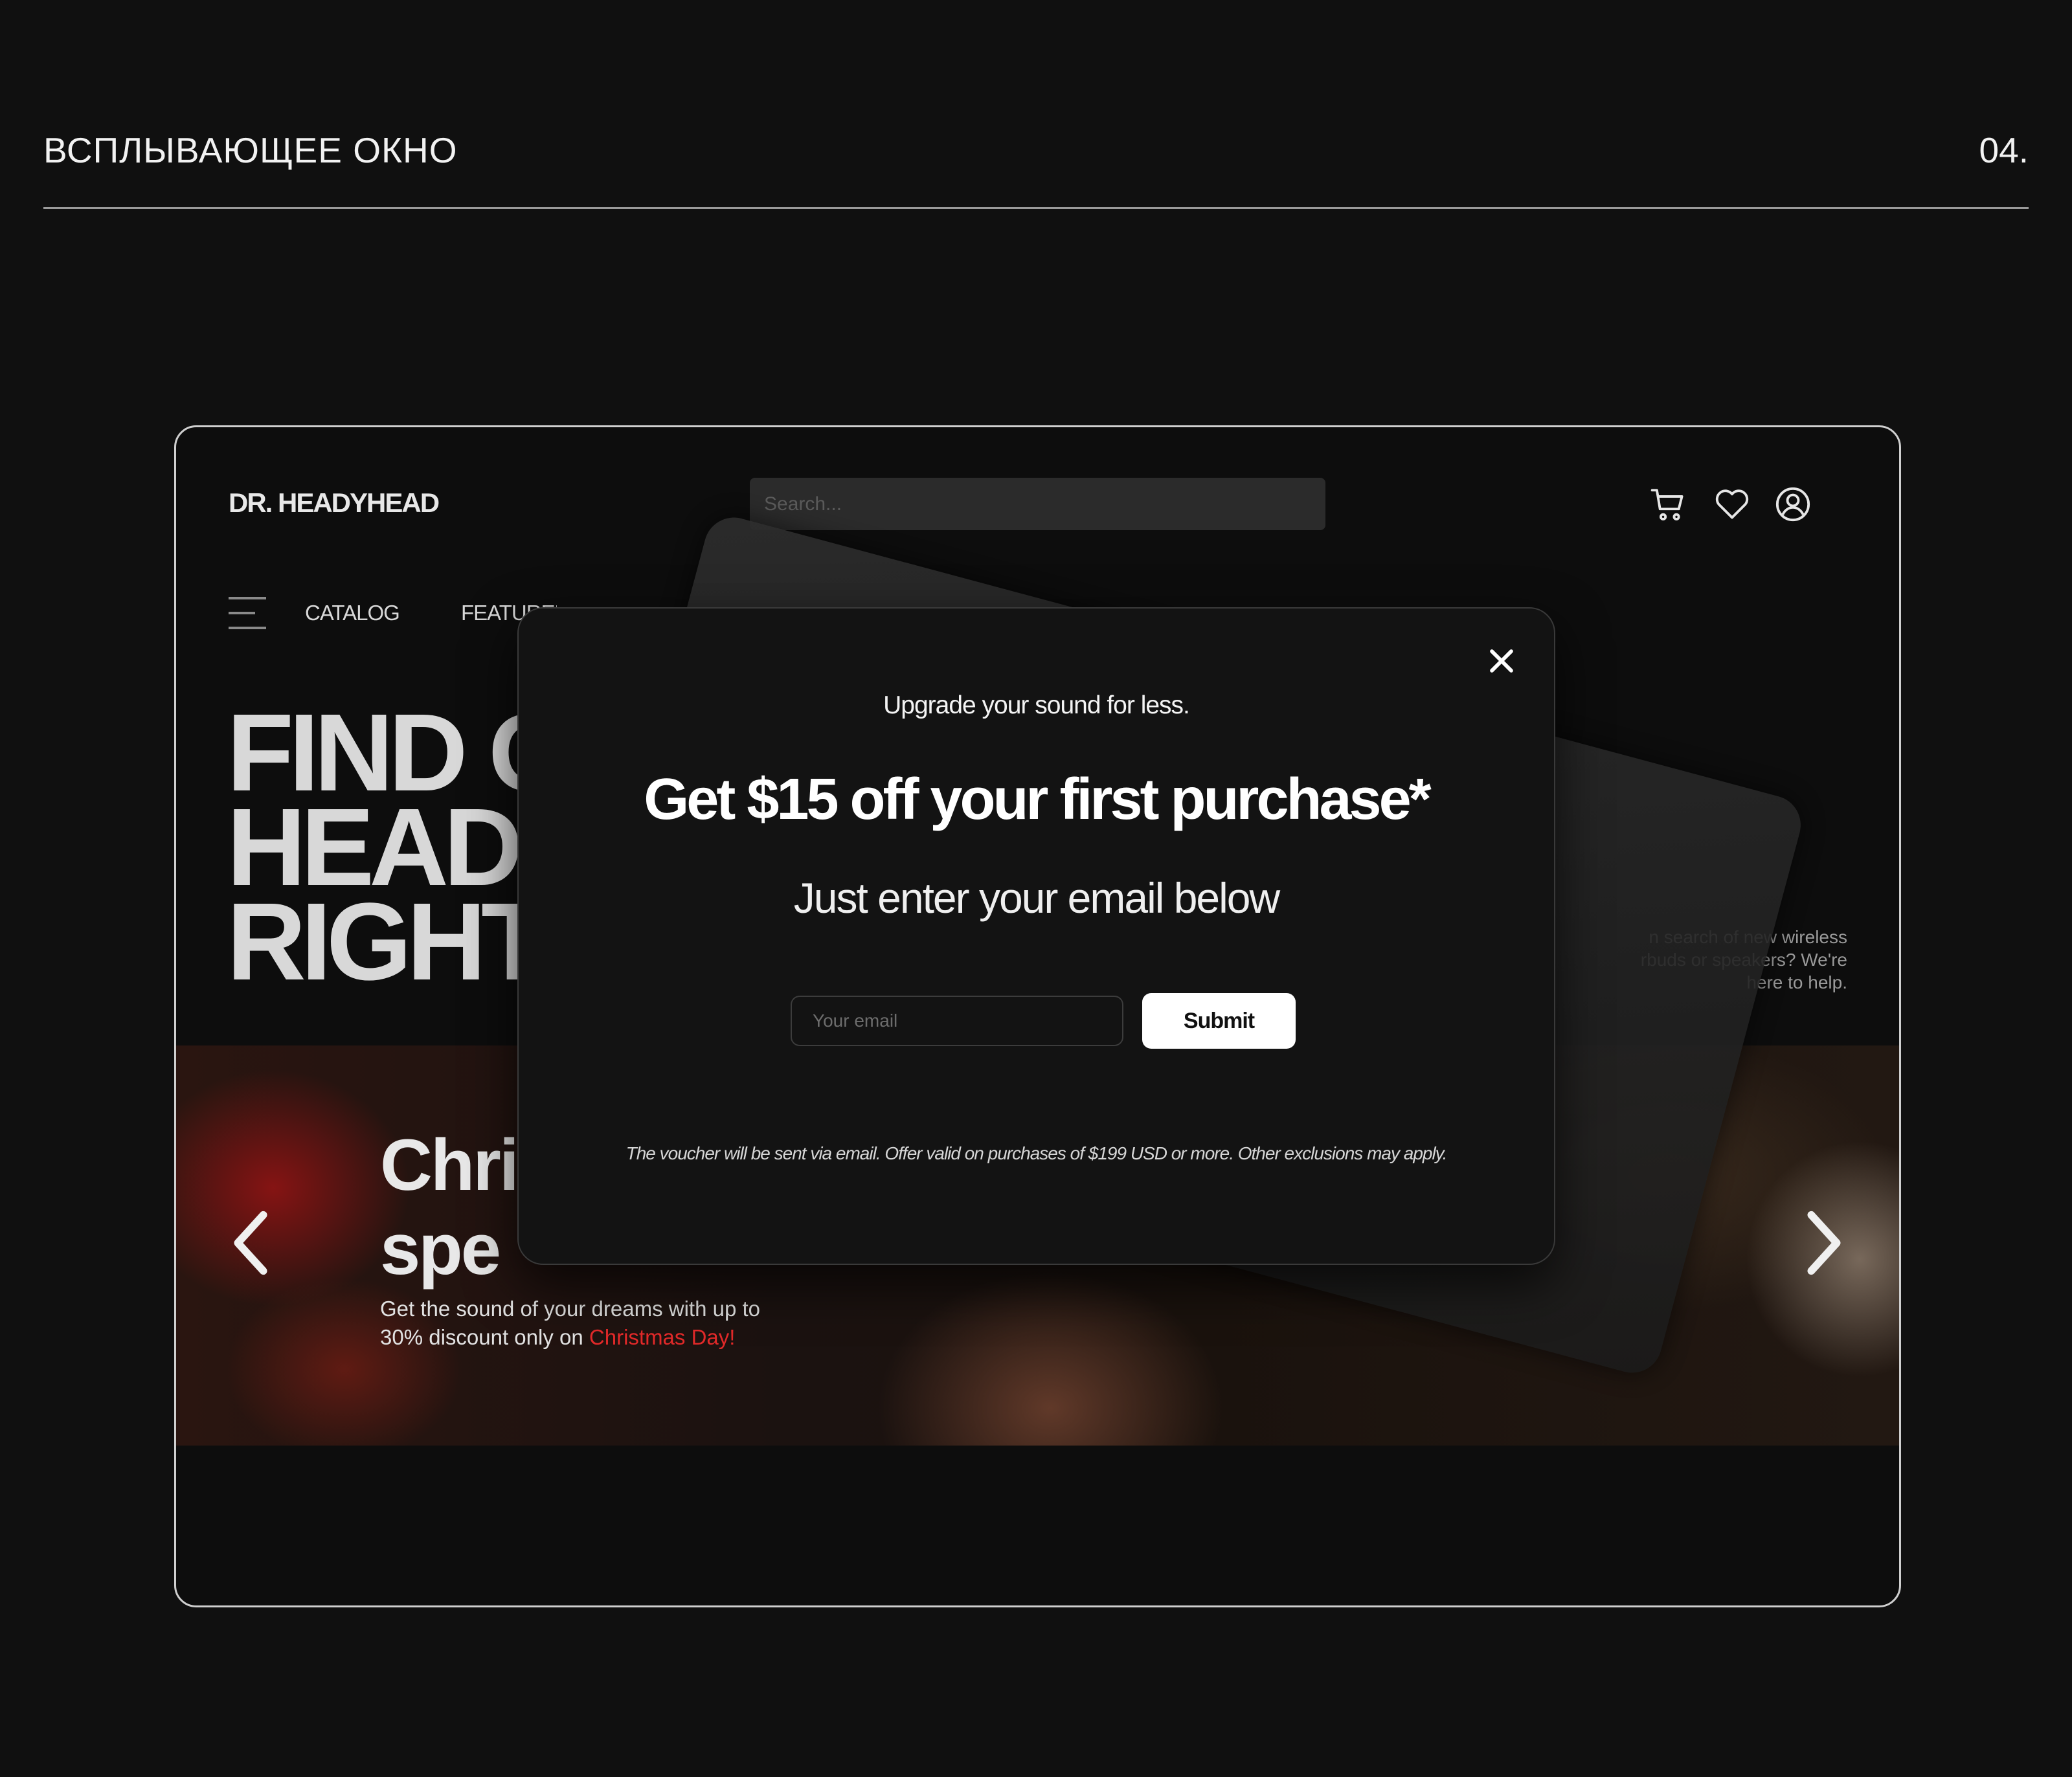 The width and height of the screenshot is (2072, 1777). I want to click on header-divider, so click(1036, 208).